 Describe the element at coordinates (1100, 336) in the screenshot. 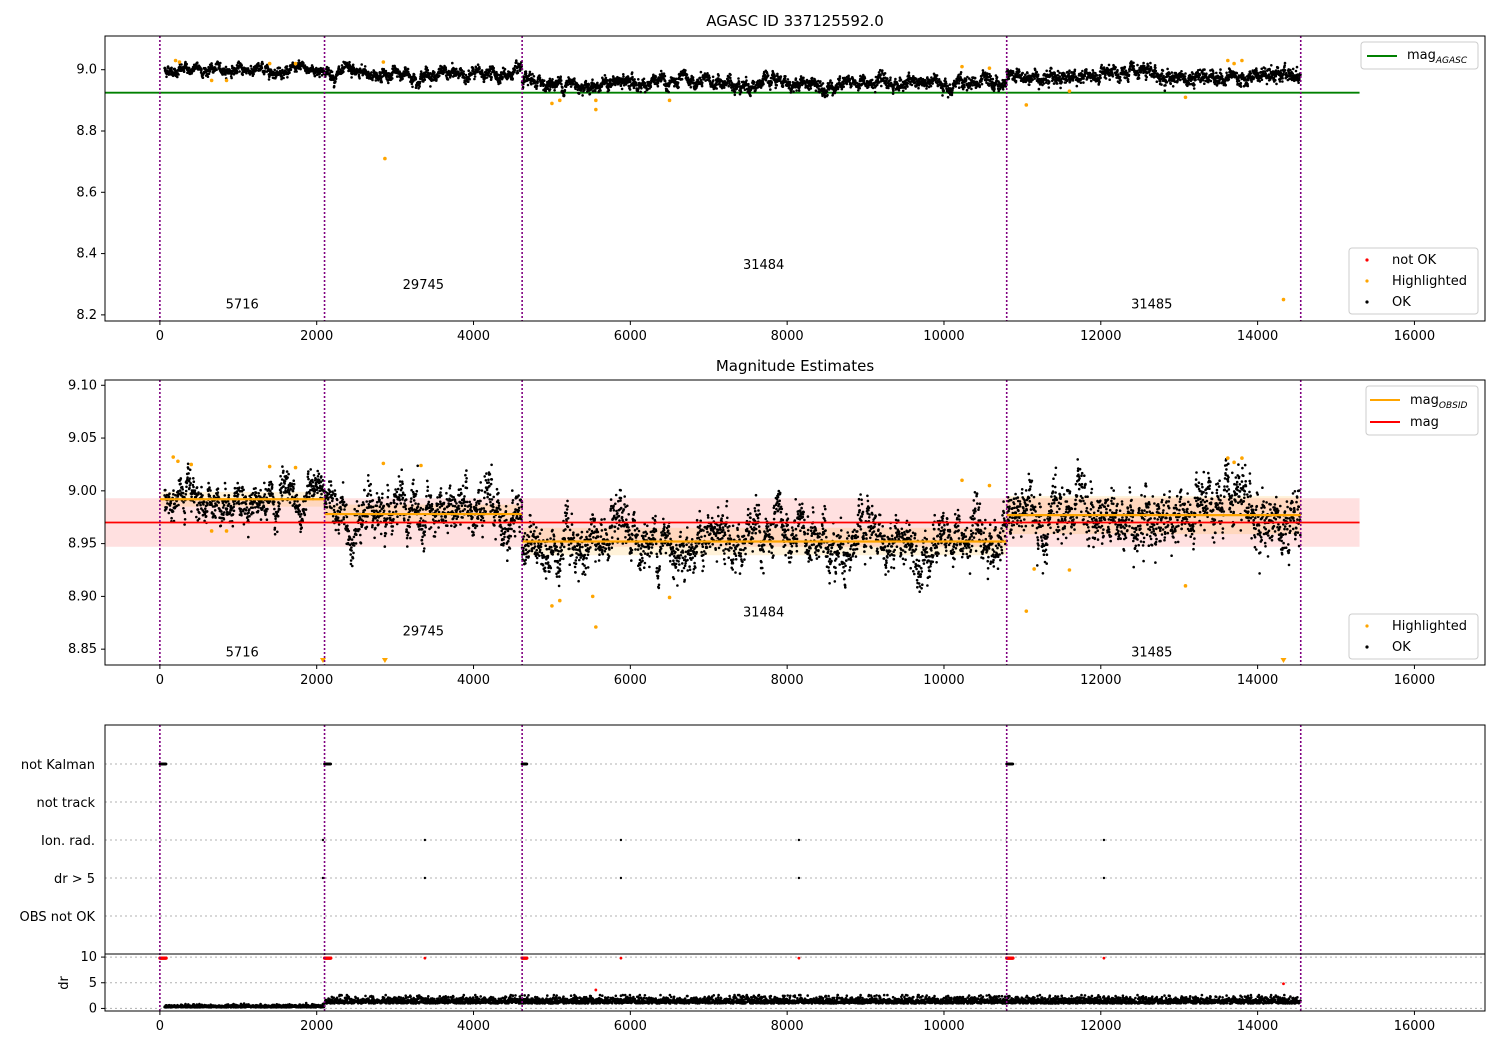

I see `x-tick-label: 12000` at that location.